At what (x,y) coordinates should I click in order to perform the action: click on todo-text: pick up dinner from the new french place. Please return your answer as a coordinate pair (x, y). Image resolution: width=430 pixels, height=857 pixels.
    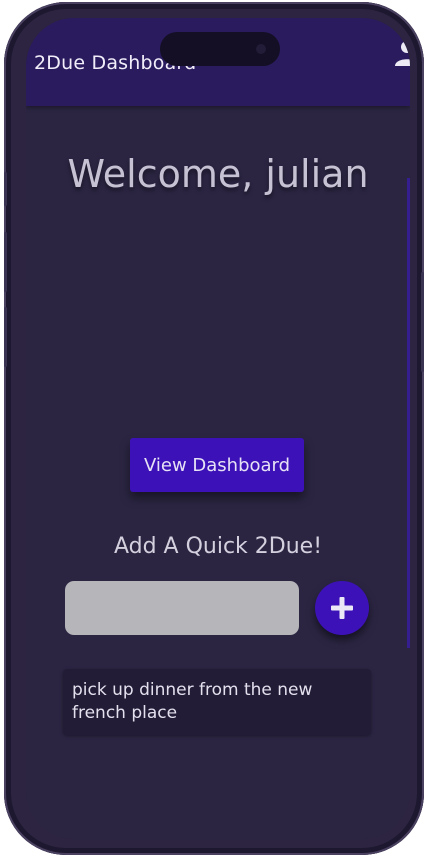
    Looking at the image, I should click on (192, 701).